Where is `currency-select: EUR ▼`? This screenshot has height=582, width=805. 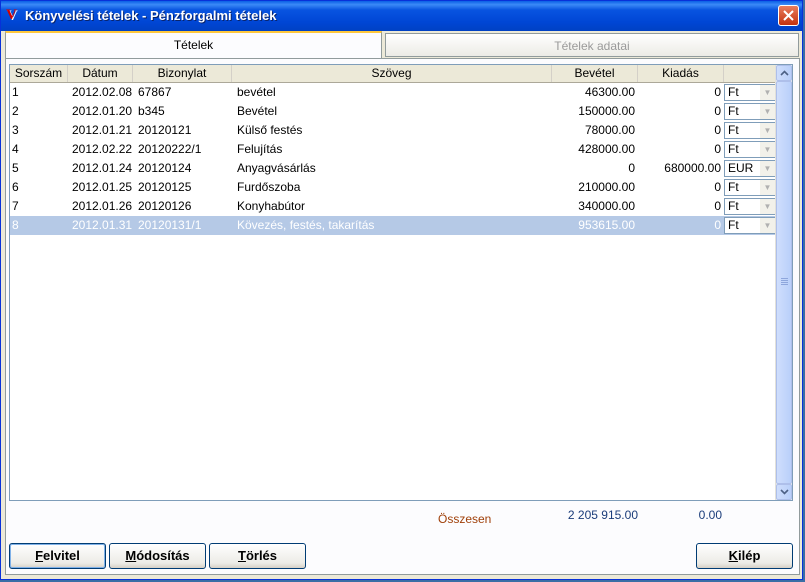 currency-select: EUR ▼ is located at coordinates (750, 168).